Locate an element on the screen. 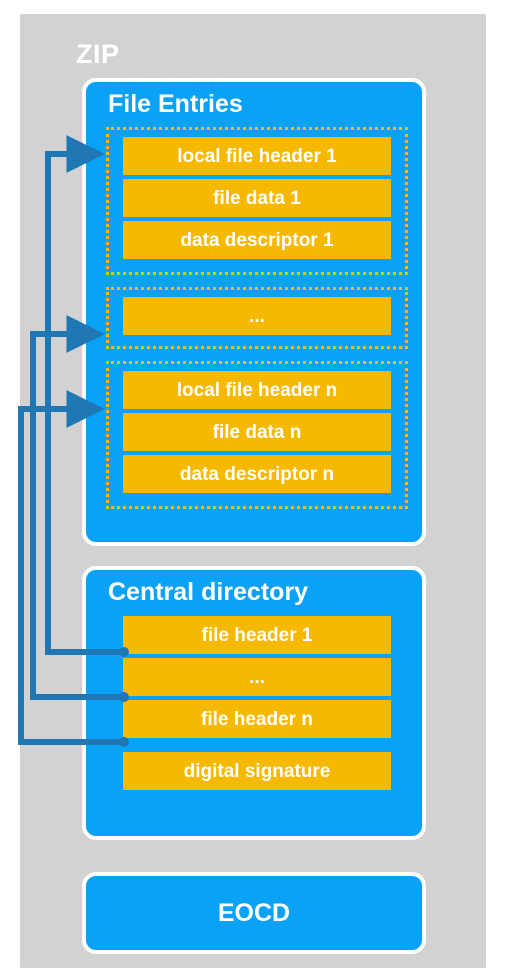 Image resolution: width=506 pixels, height=980 pixels. zip-title: ZIP is located at coordinates (98, 54).